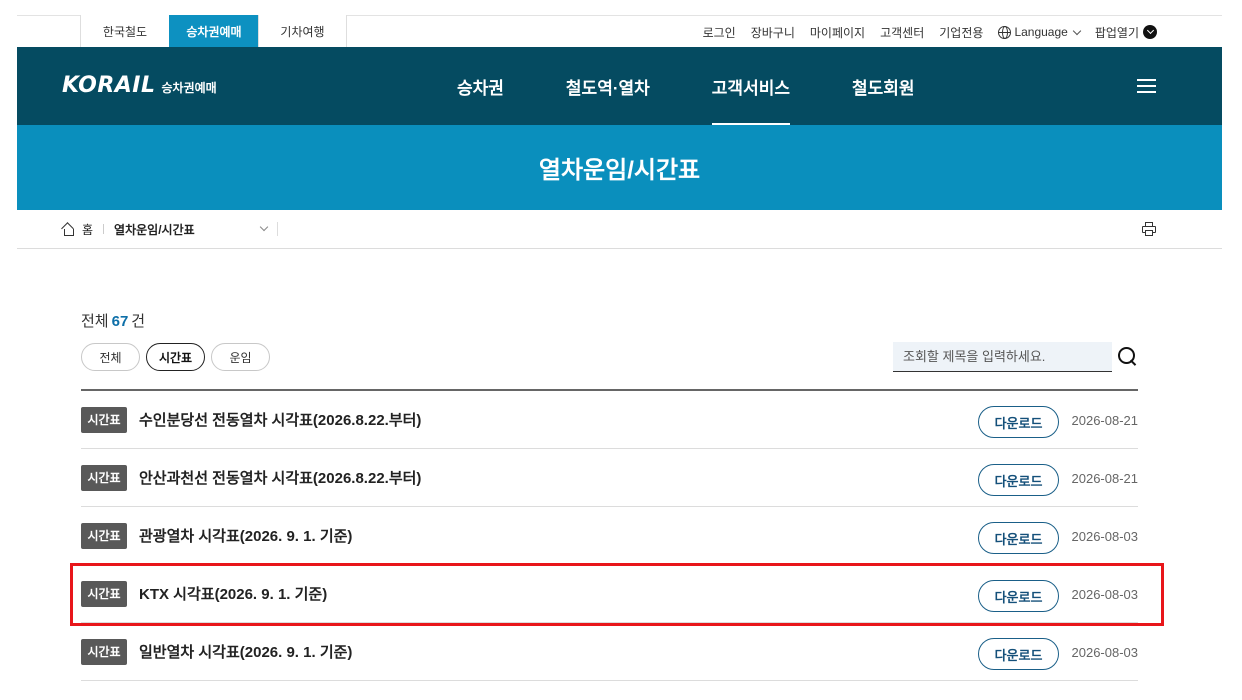 The width and height of the screenshot is (1242, 700). What do you see at coordinates (1116, 32) in the screenshot?
I see `popup-label: 팝업열기` at bounding box center [1116, 32].